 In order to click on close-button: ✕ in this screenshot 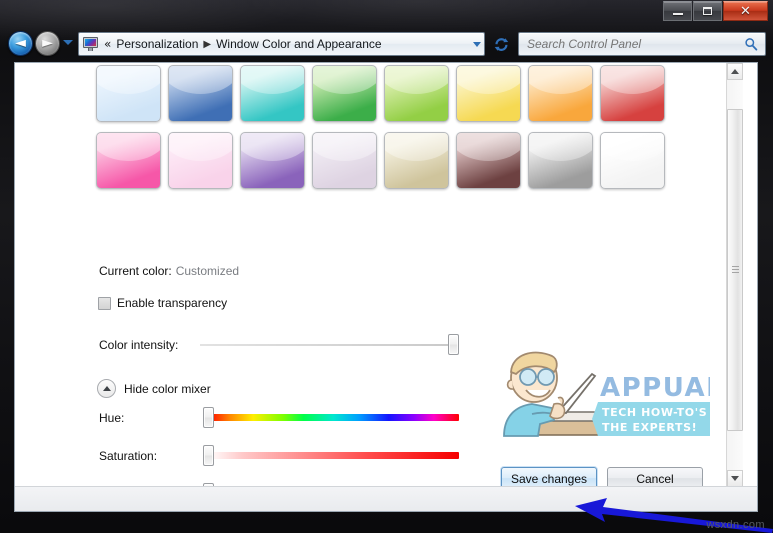, I will do `click(745, 11)`.